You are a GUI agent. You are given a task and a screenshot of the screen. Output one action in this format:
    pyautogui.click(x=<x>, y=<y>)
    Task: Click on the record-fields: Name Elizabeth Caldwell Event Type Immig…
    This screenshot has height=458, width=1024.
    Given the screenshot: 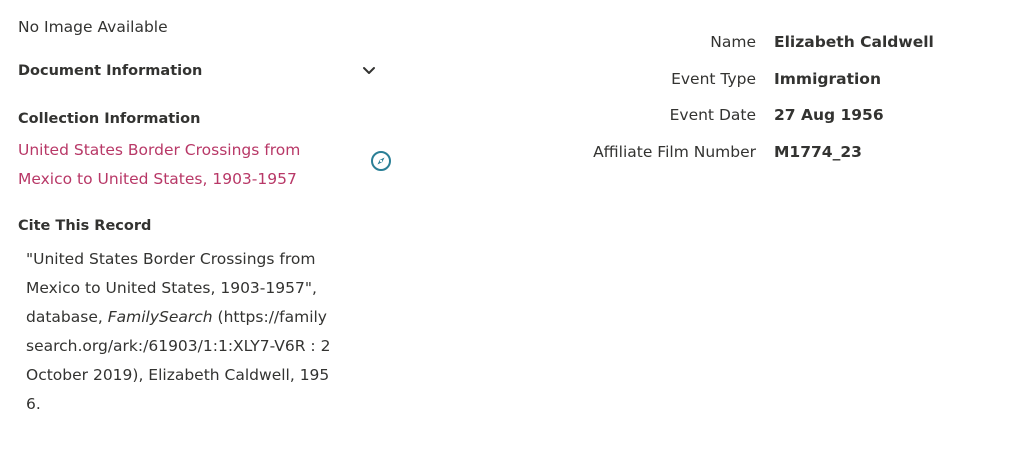 What is the action you would take?
    pyautogui.click(x=747, y=97)
    